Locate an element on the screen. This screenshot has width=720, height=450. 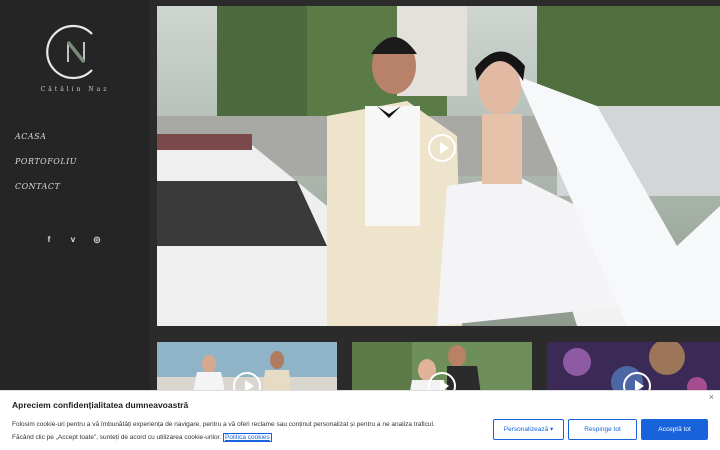
nav-item-acasa: ACASA is located at coordinates (46, 144).